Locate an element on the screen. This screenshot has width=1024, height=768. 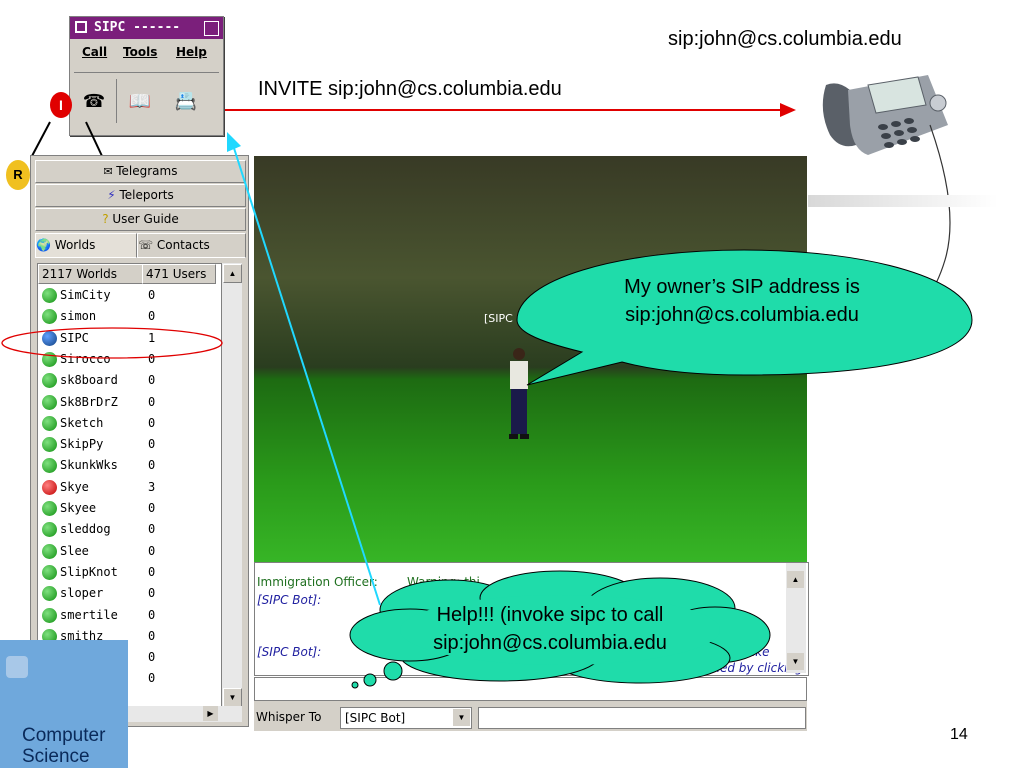
owner-bubble-line2: sip:john@cs.columbia.edu is located at coordinates (742, 315).